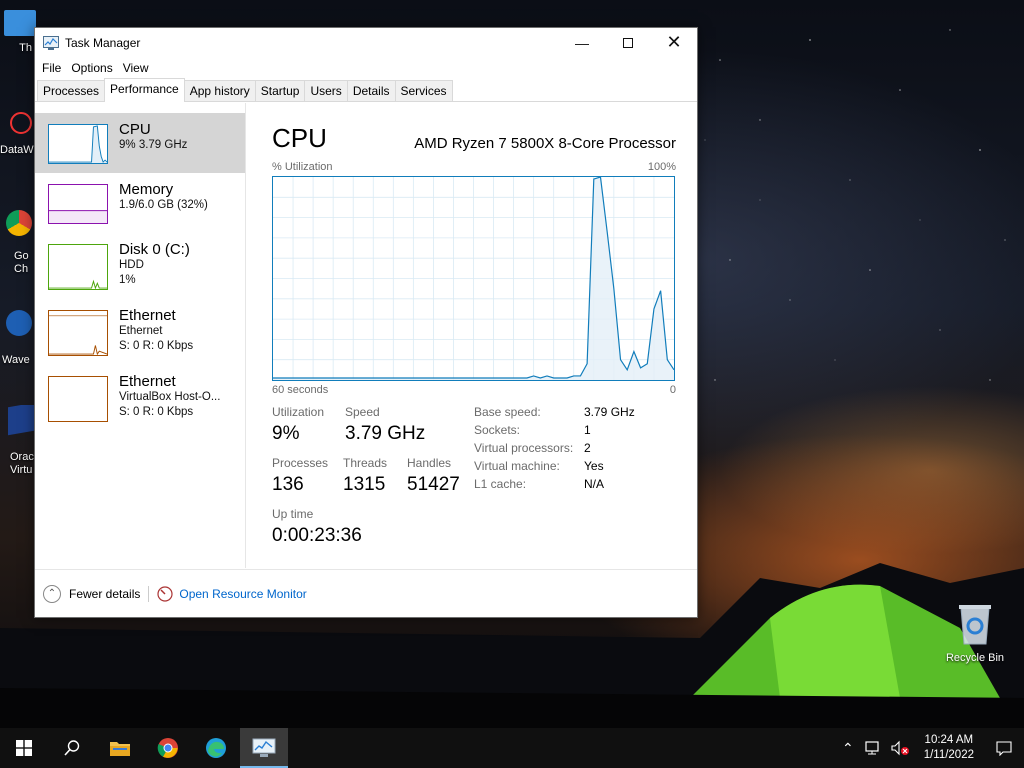 Image resolution: width=1024 pixels, height=768 pixels. What do you see at coordinates (507, 412) in the screenshot?
I see `spec-key: Base speed:` at bounding box center [507, 412].